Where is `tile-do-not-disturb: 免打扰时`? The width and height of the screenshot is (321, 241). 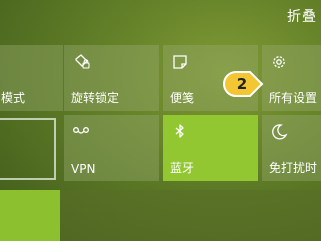
tile-do-not-disturb: 免打扰时 is located at coordinates (291, 148).